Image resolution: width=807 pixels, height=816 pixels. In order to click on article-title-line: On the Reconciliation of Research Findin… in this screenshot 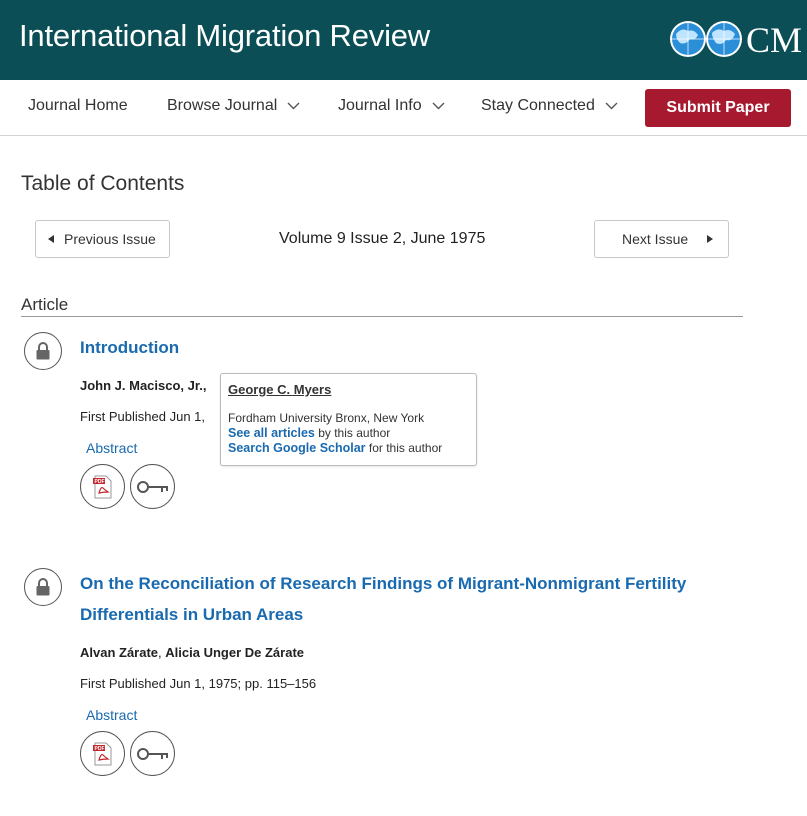, I will do `click(383, 583)`.